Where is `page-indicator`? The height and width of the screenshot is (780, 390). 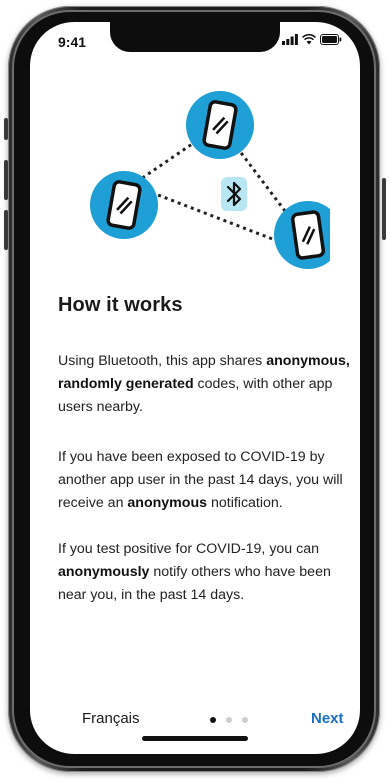
page-indicator is located at coordinates (229, 720).